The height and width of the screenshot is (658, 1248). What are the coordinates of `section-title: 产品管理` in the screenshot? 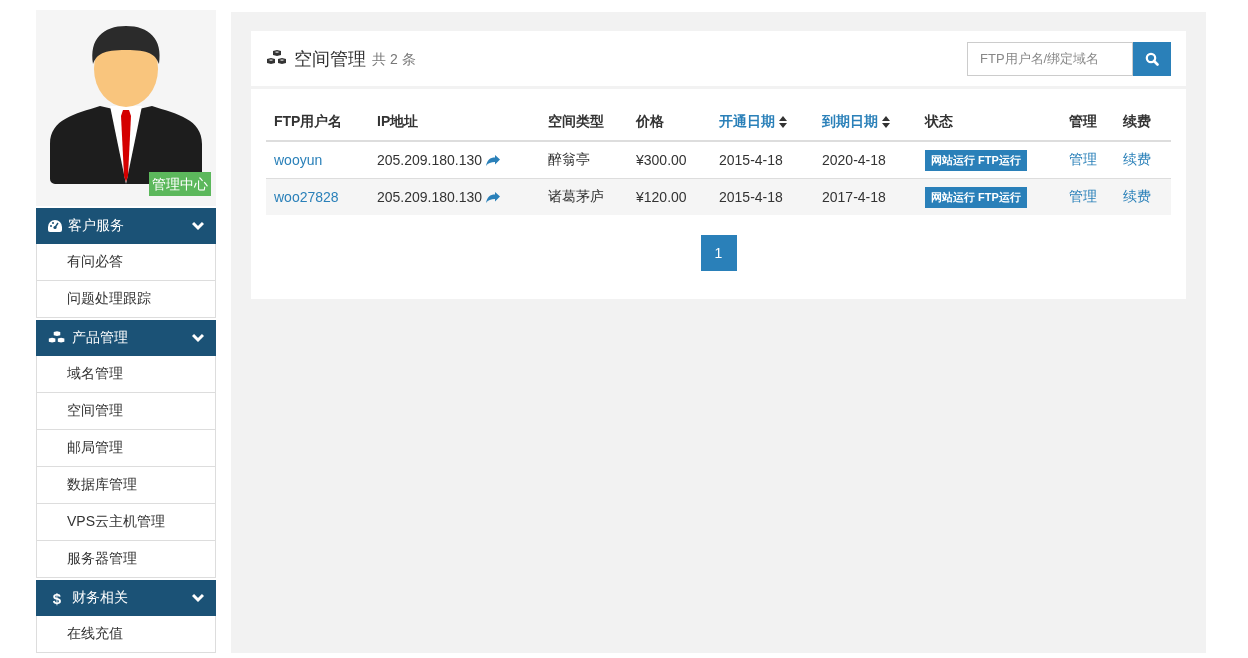 It's located at (100, 338).